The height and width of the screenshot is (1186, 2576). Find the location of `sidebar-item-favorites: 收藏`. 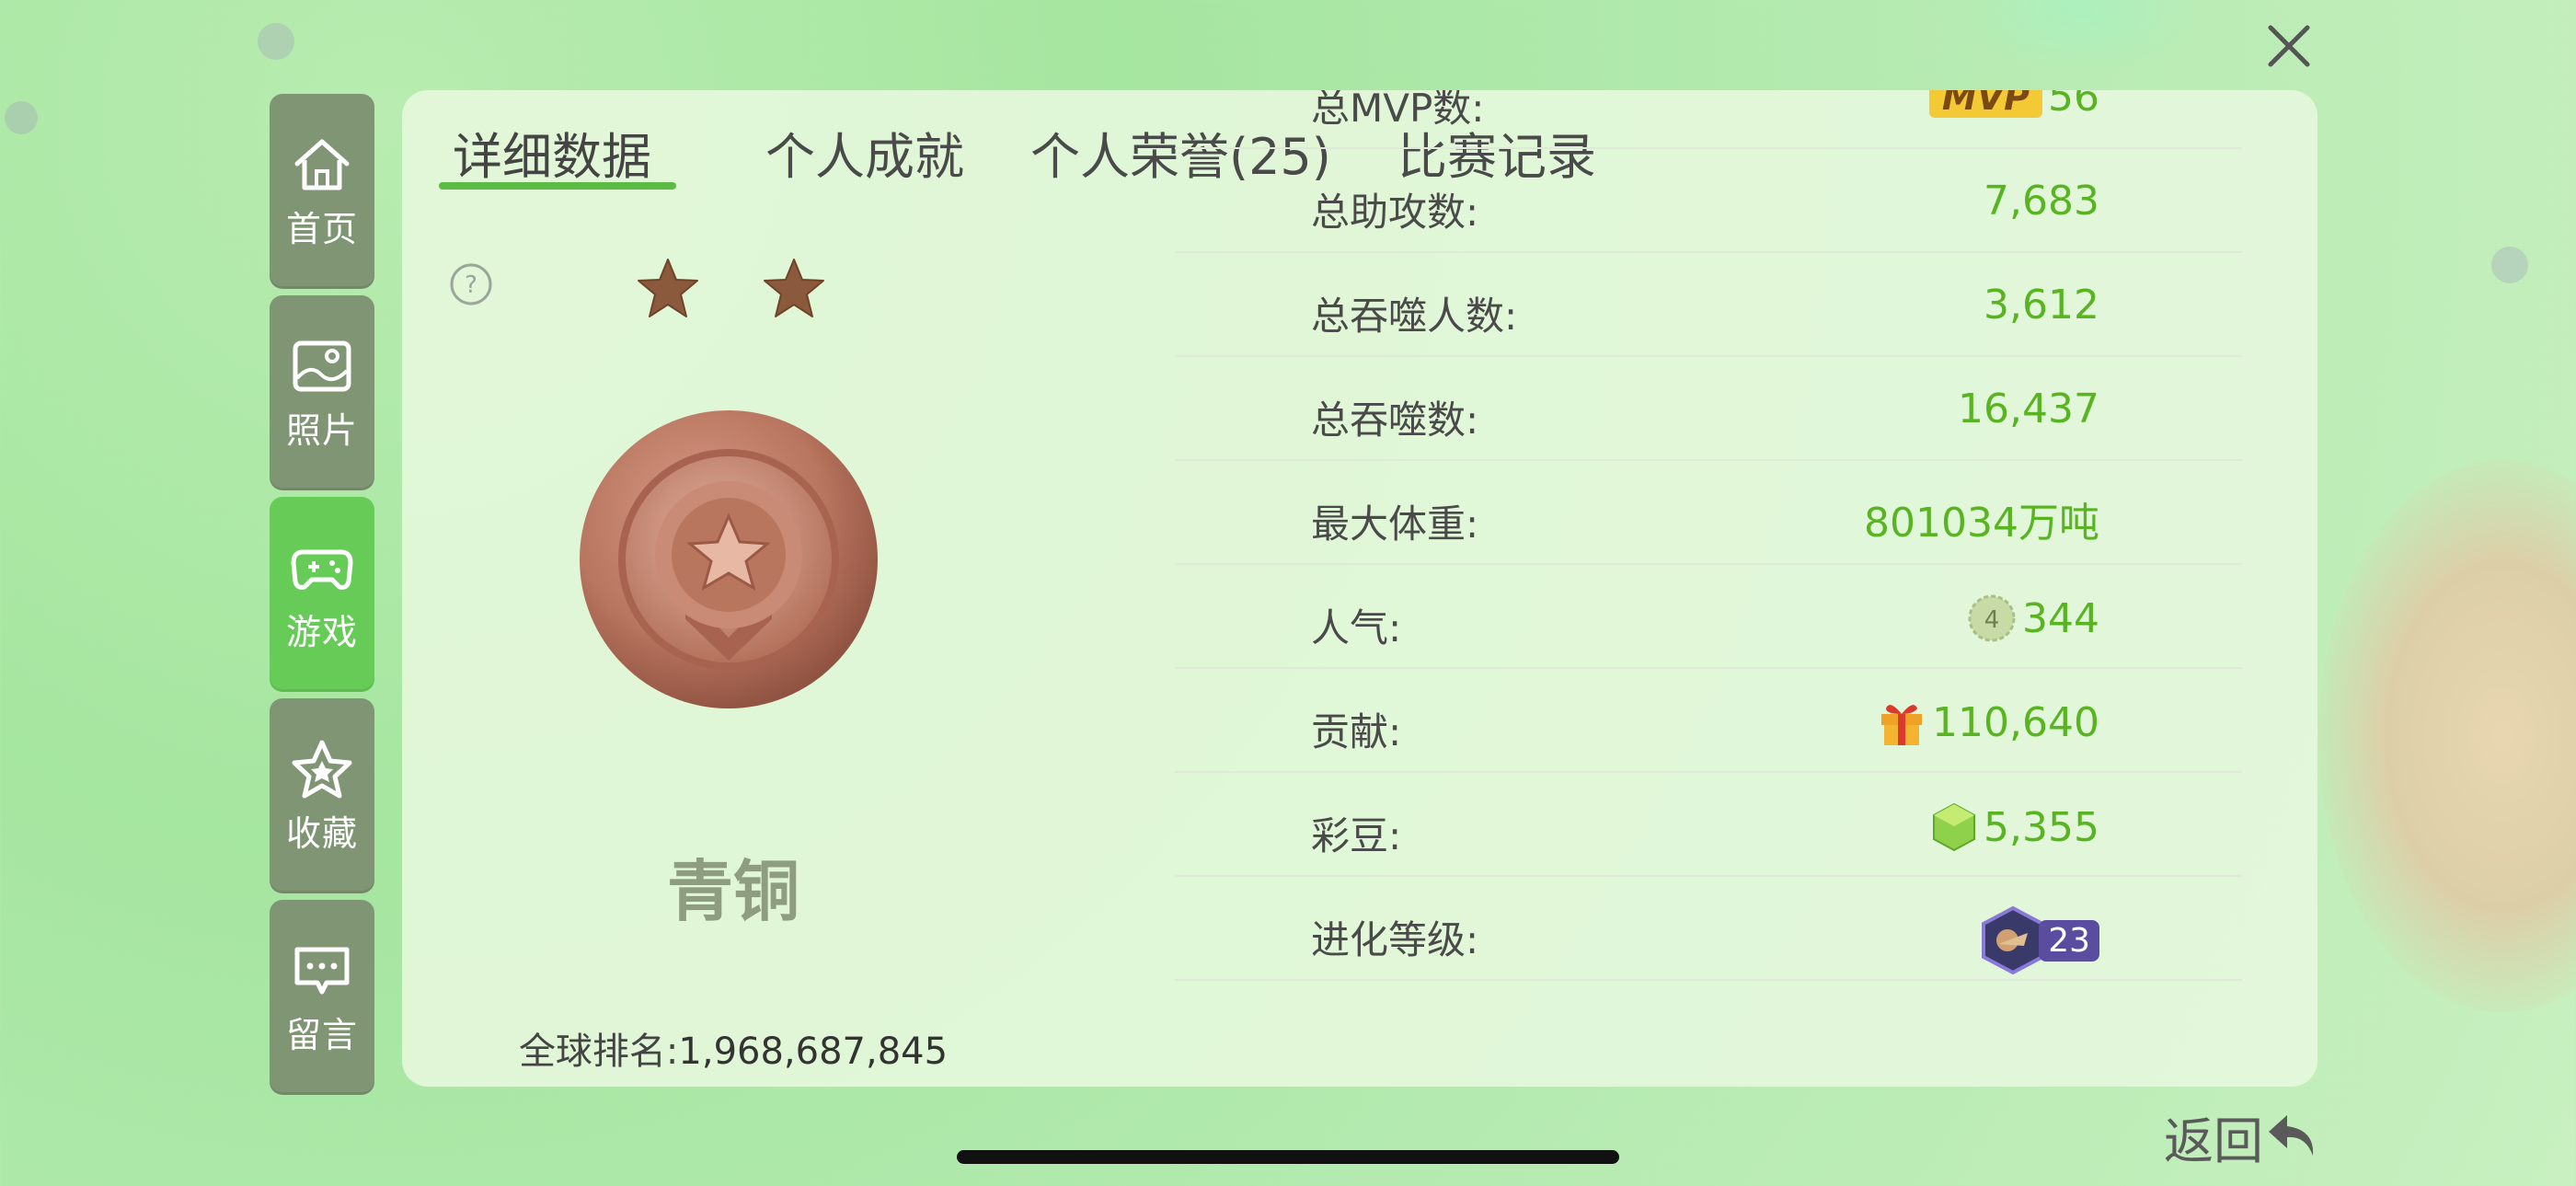

sidebar-item-favorites: 收藏 is located at coordinates (322, 795).